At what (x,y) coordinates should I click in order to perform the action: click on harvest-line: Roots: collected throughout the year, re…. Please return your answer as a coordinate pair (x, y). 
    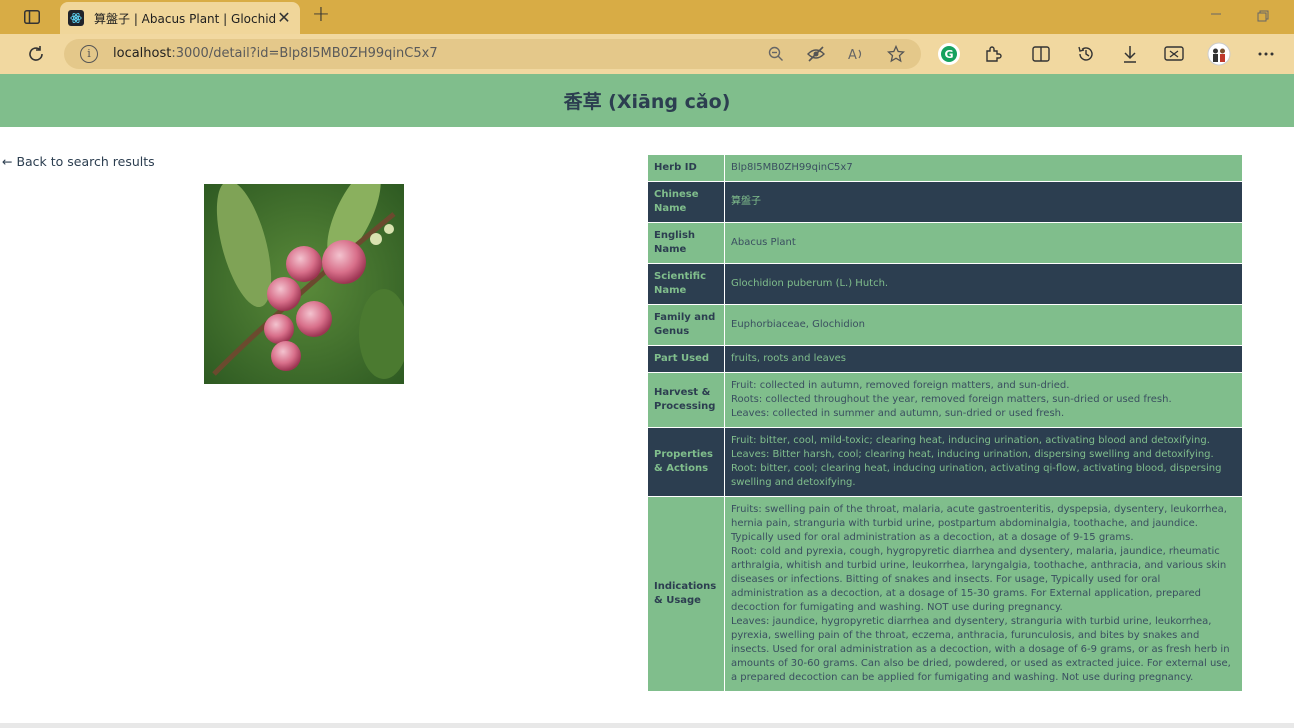
    Looking at the image, I should click on (951, 399).